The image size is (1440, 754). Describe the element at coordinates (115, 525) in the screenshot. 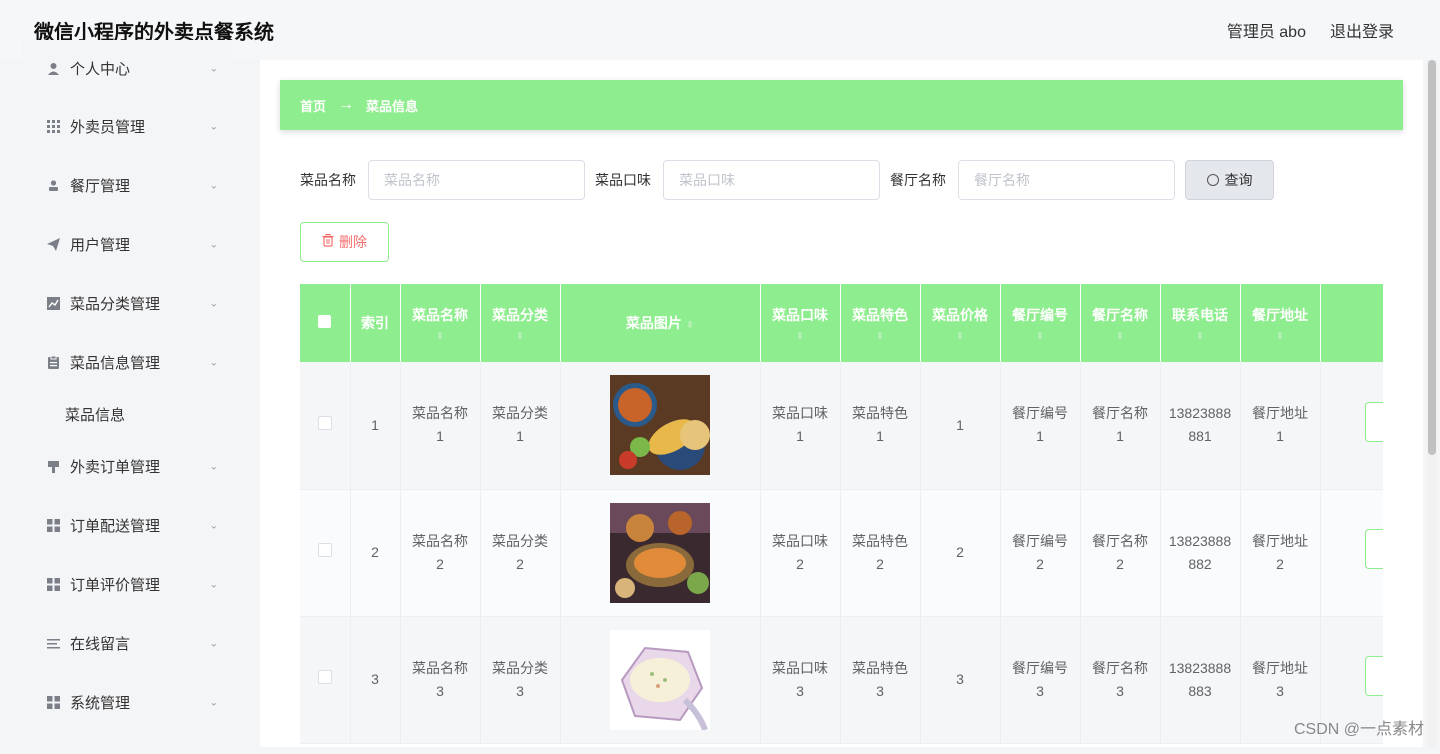

I see `sidebar-item-label: 订单配送管理` at that location.